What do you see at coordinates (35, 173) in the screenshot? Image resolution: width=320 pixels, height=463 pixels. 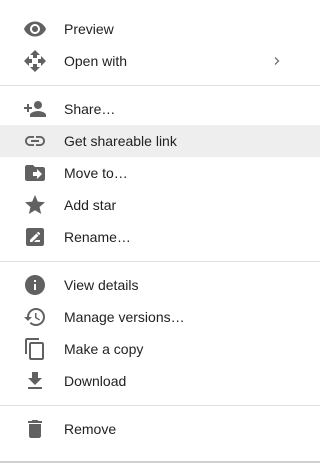 I see `move-to-folder-icon` at bounding box center [35, 173].